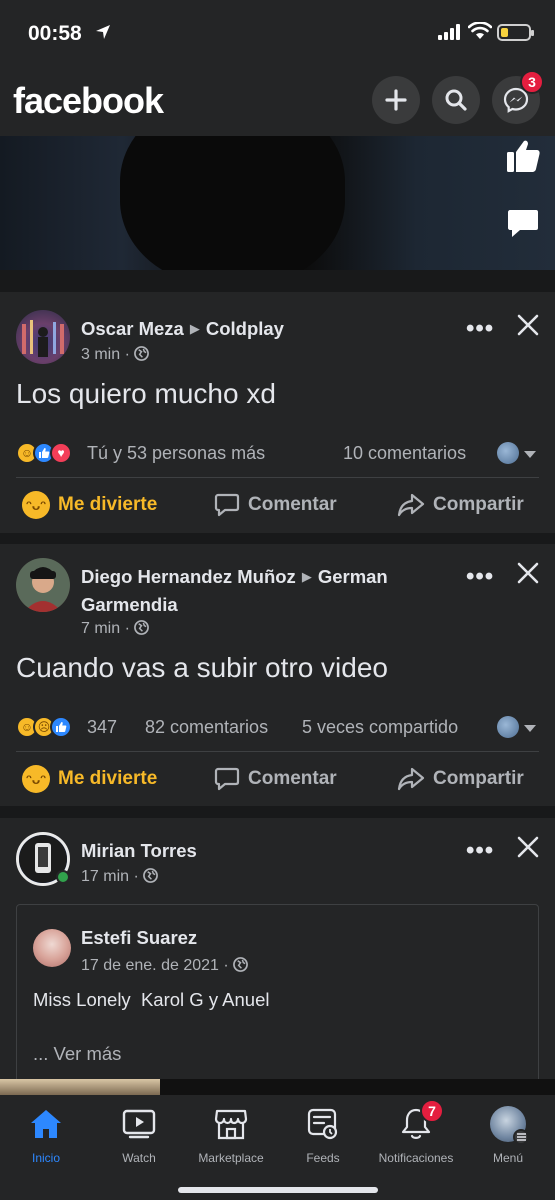  I want to click on create-button, so click(396, 100).